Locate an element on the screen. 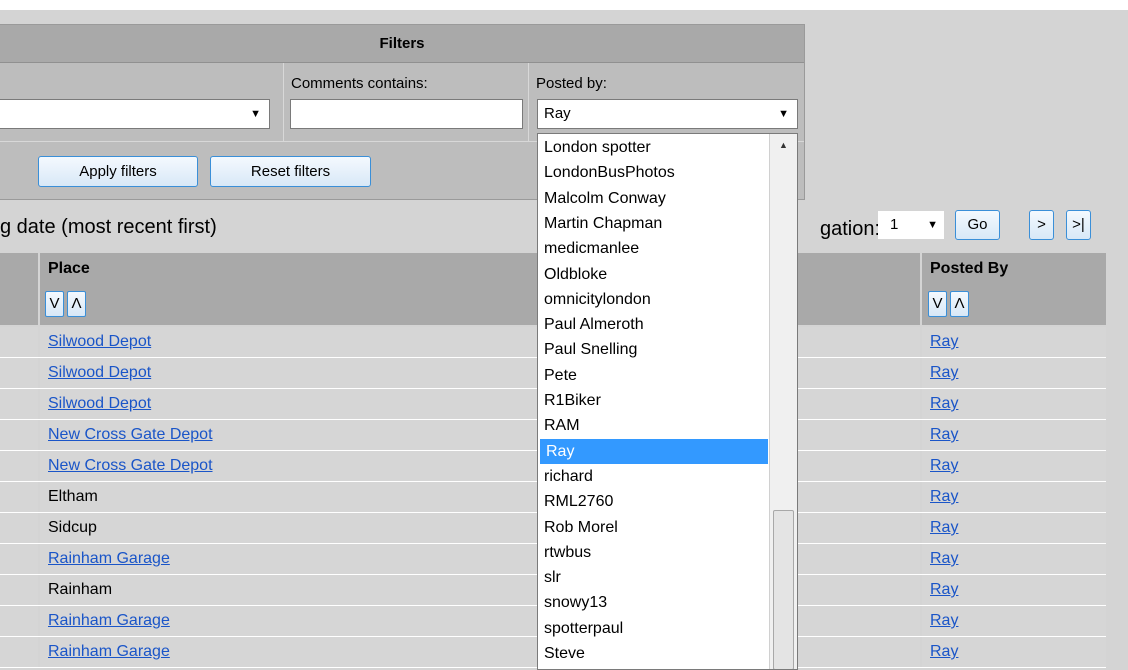 This screenshot has width=1128, height=670. dropdown-option: R1Biker is located at coordinates (654, 400).